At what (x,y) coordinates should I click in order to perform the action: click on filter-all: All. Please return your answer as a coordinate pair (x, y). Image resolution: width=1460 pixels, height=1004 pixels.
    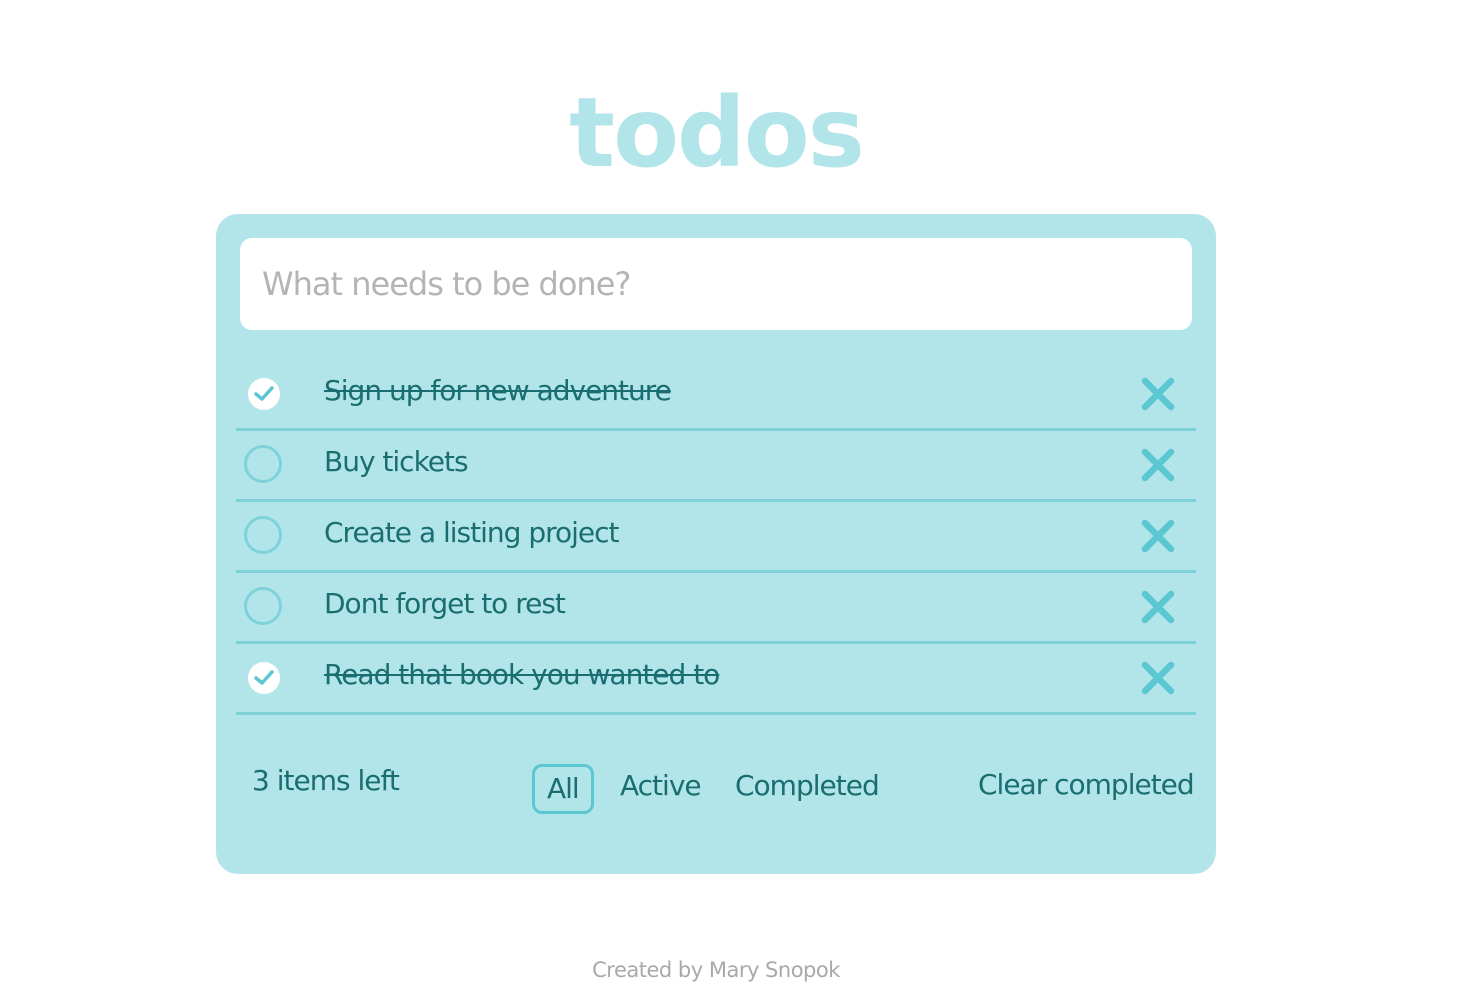
    Looking at the image, I should click on (563, 789).